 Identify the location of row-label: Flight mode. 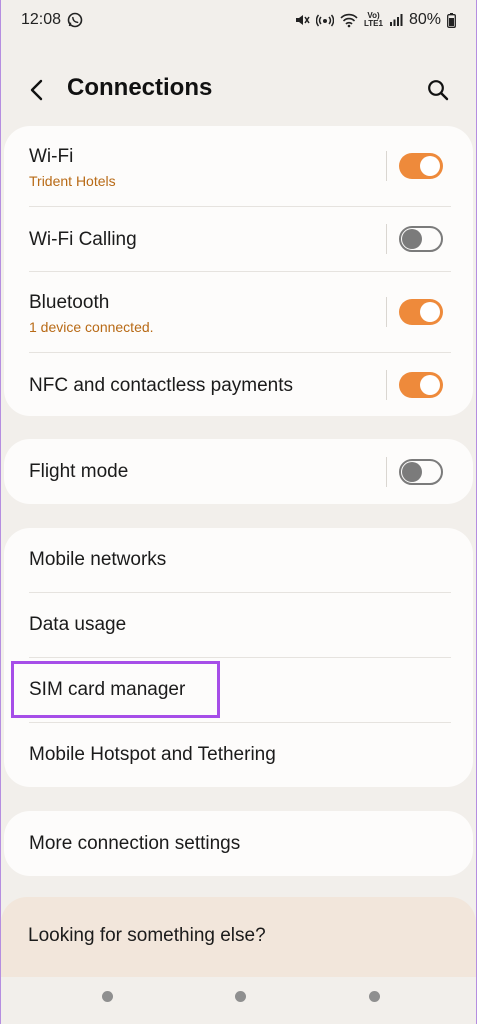
(79, 471).